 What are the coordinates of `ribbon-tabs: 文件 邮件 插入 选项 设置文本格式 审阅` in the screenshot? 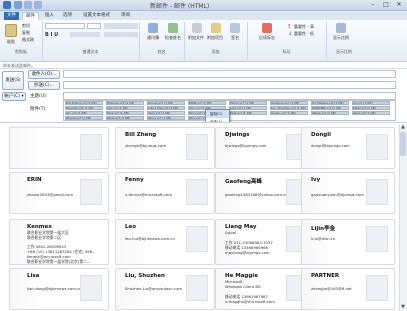 It's located at (203, 16).